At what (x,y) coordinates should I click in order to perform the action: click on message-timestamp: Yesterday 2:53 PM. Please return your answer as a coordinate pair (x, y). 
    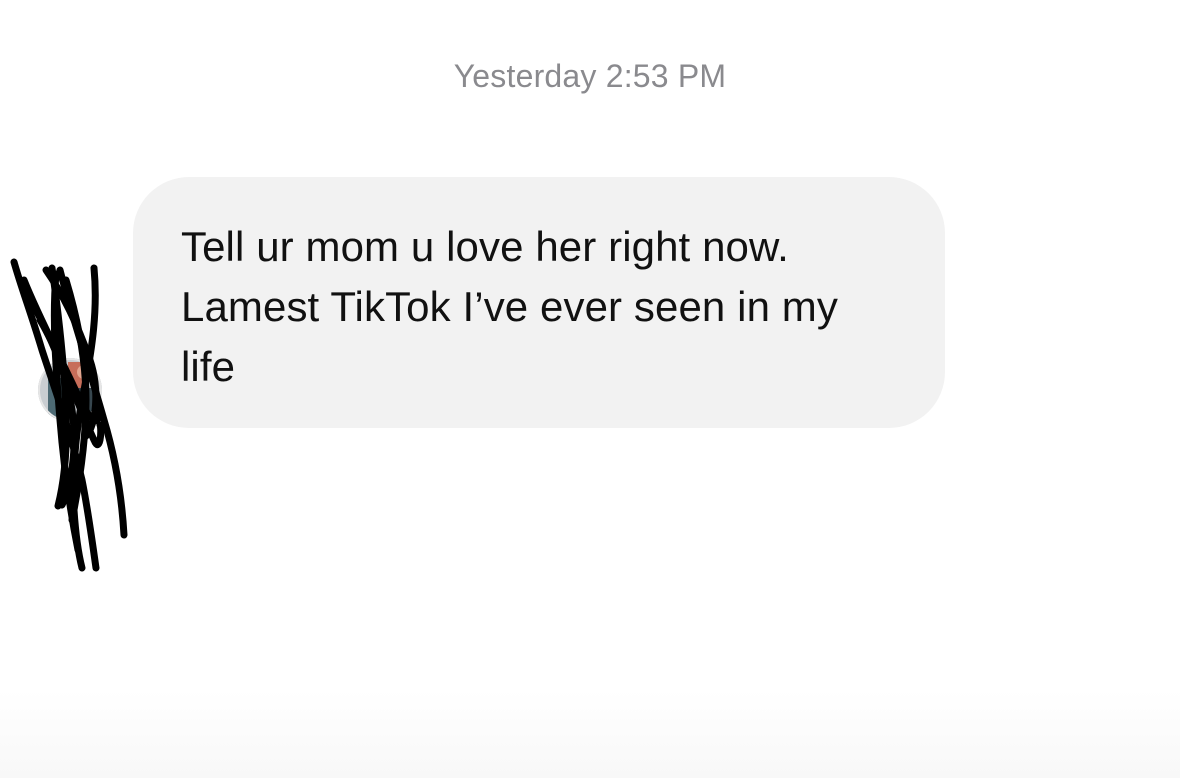
    Looking at the image, I should click on (590, 76).